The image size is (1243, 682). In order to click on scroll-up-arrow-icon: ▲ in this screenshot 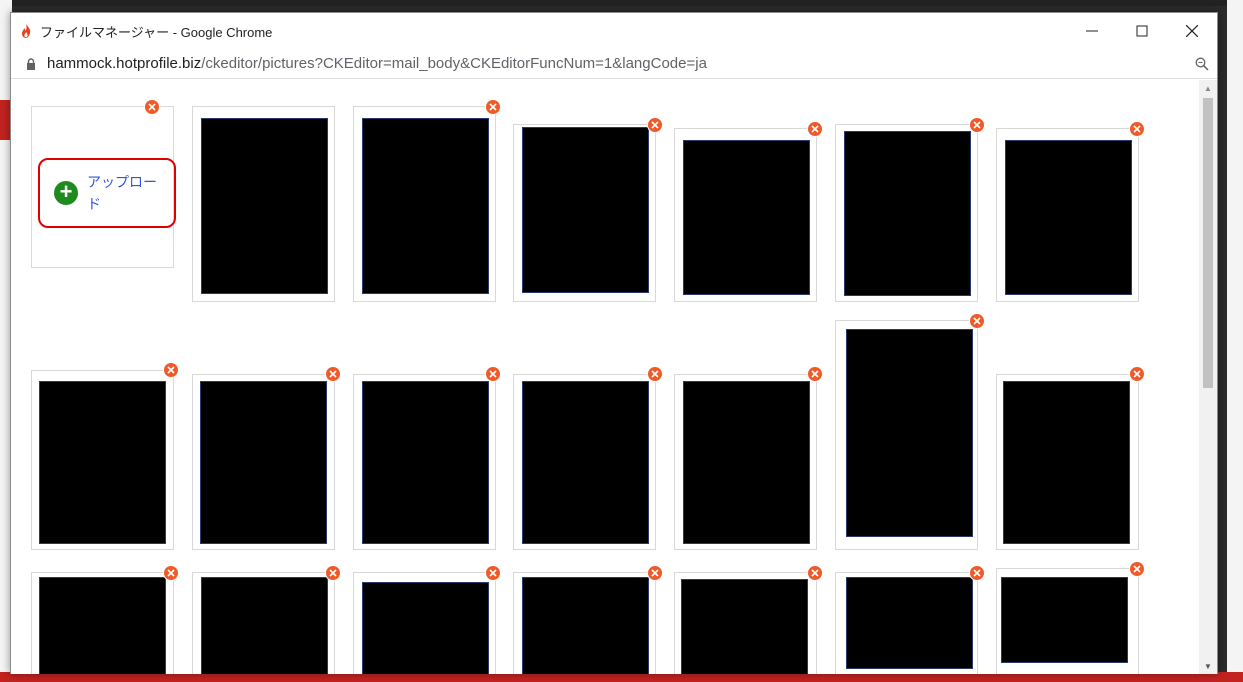, I will do `click(1208, 88)`.